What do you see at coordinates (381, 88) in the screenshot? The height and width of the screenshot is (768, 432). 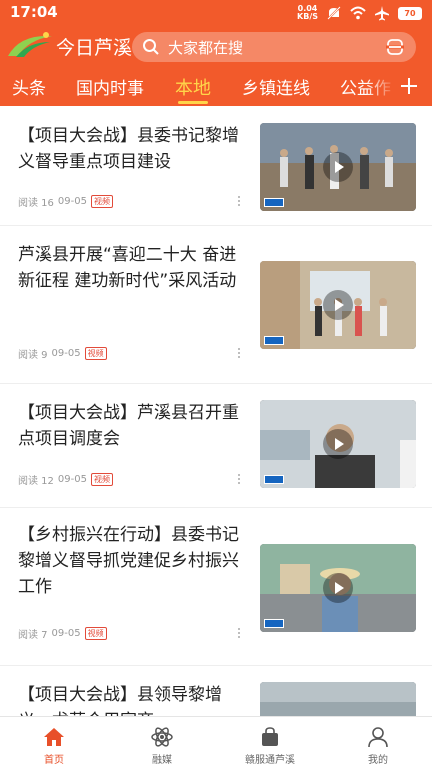 I see `tabs-fade` at bounding box center [381, 88].